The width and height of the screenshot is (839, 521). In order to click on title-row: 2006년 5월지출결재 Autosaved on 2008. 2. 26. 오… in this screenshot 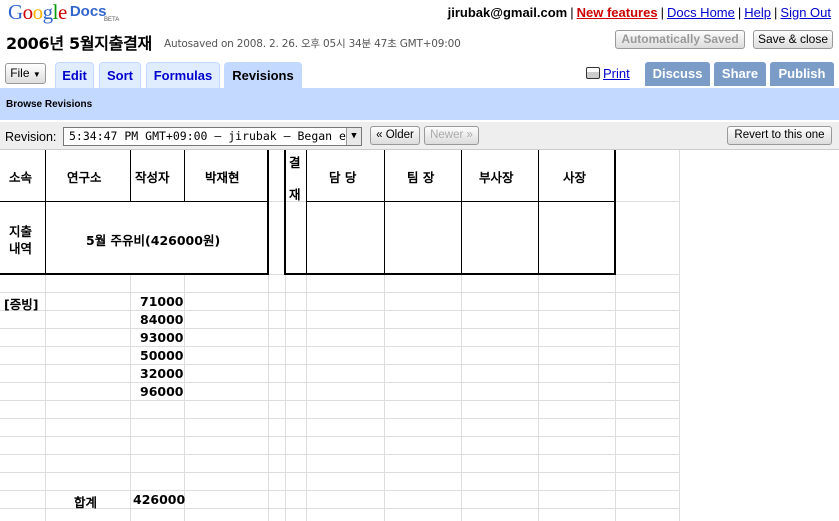, I will do `click(419, 43)`.